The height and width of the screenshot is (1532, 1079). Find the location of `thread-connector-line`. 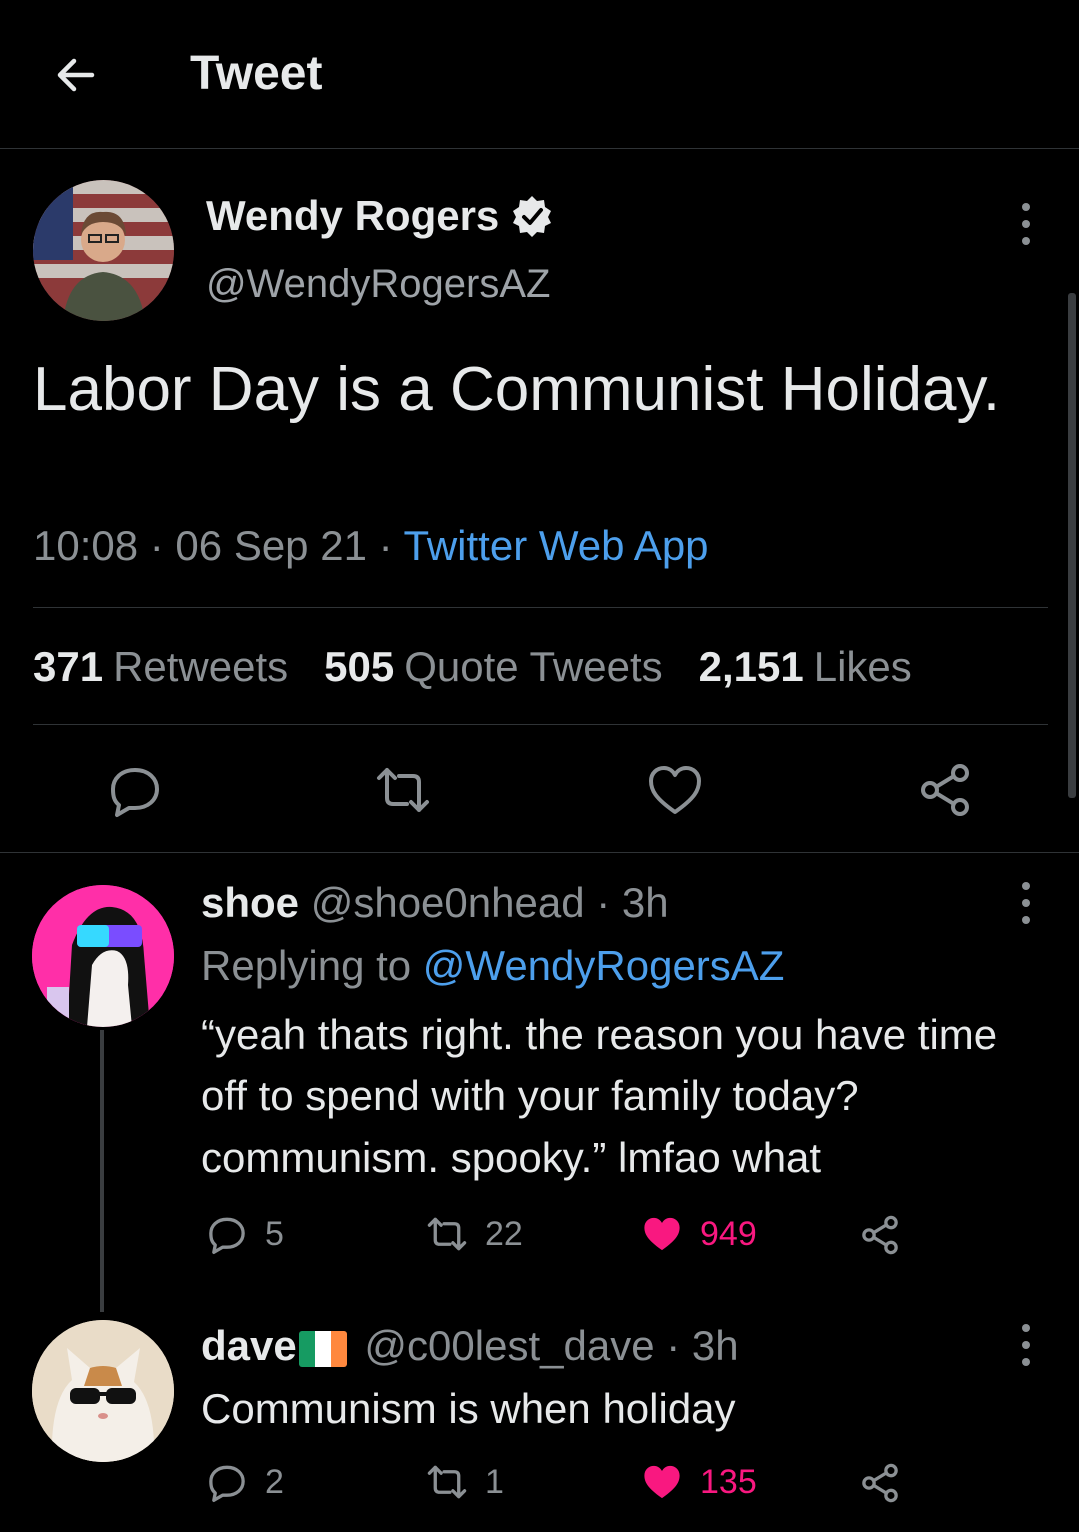

thread-connector-line is located at coordinates (102, 1171).